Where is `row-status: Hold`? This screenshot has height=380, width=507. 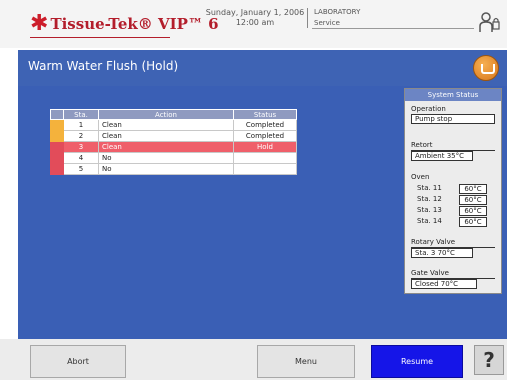
row-status: Hold is located at coordinates (265, 147).